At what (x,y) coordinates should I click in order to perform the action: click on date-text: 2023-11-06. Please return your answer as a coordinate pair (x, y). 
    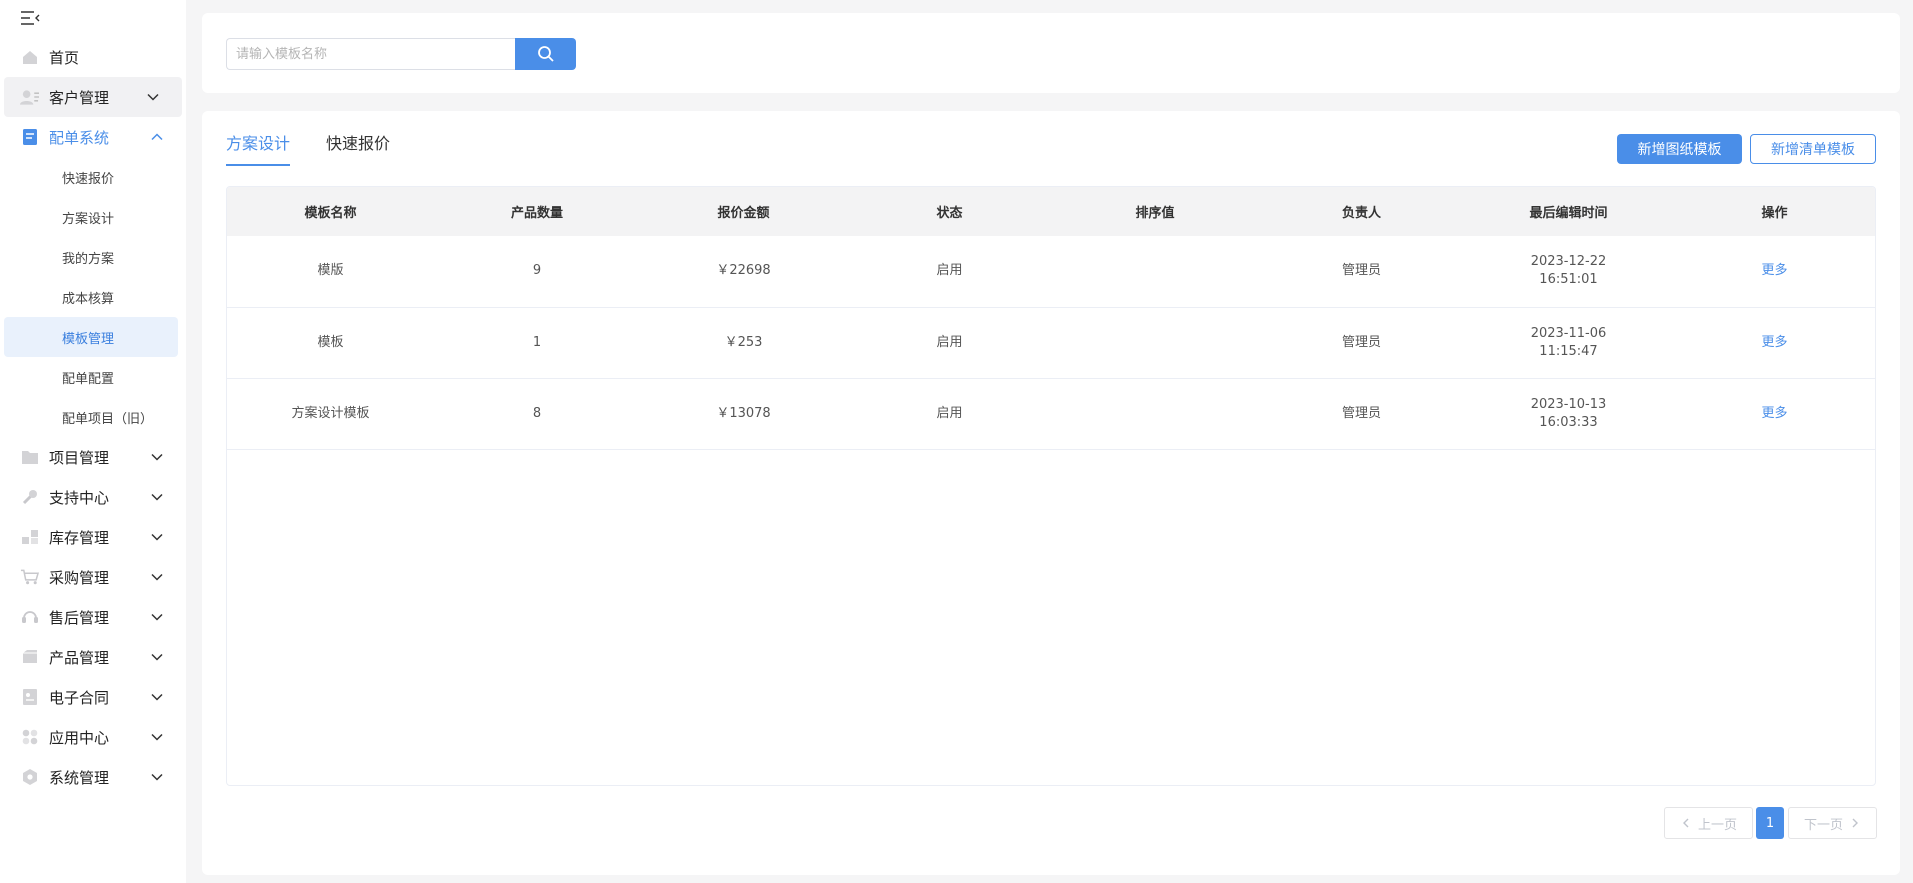
    Looking at the image, I should click on (1568, 333).